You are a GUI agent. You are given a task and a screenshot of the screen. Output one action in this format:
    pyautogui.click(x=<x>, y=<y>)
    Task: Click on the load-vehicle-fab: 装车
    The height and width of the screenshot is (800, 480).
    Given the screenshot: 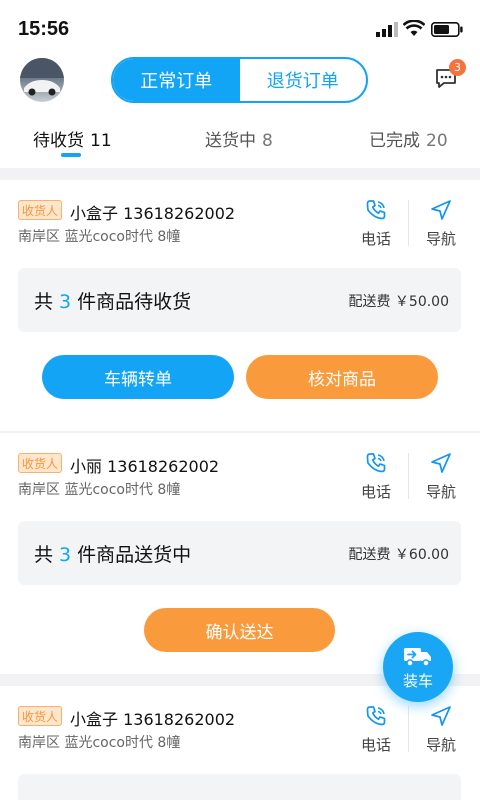 What is the action you would take?
    pyautogui.click(x=418, y=667)
    